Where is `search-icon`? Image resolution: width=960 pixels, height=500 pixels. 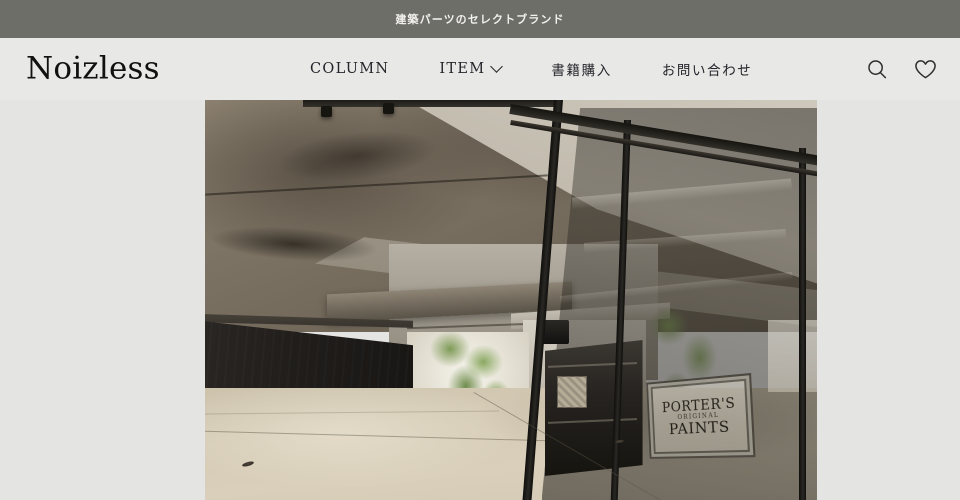 search-icon is located at coordinates (877, 69).